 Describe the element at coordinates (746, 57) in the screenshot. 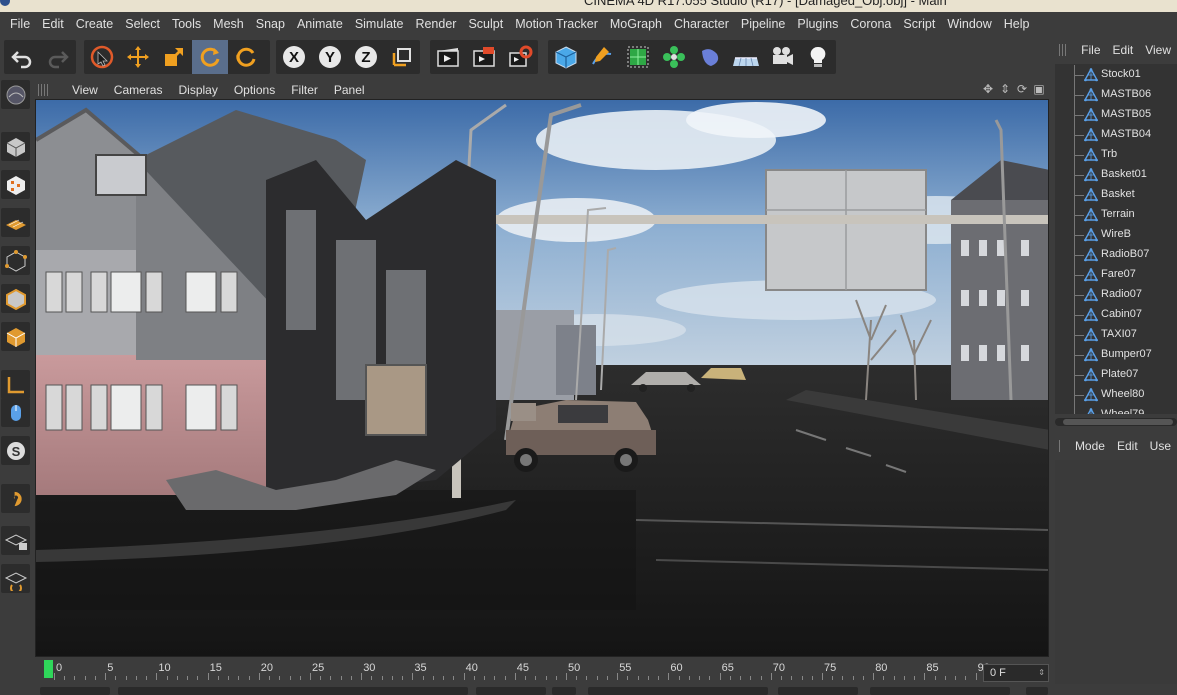

I see `floor-button` at that location.